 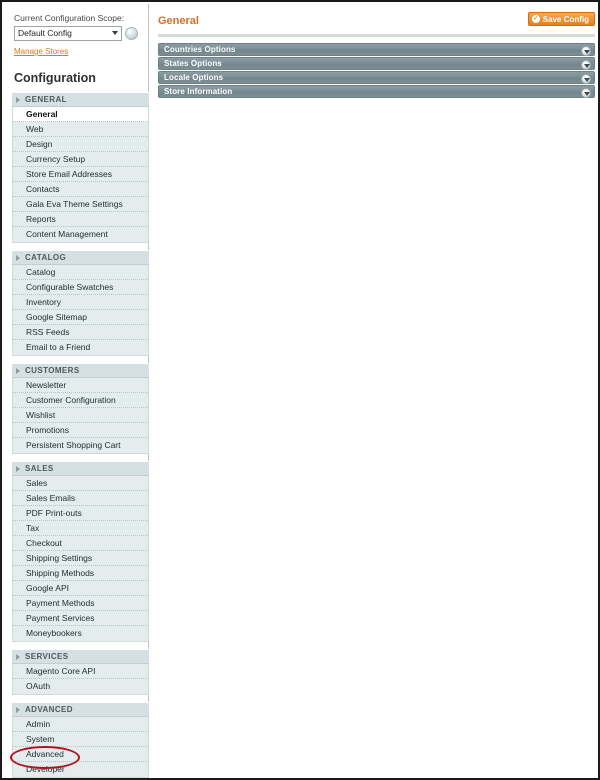 What do you see at coordinates (80, 385) in the screenshot?
I see `sidebar-item-newsletter: Newsletter` at bounding box center [80, 385].